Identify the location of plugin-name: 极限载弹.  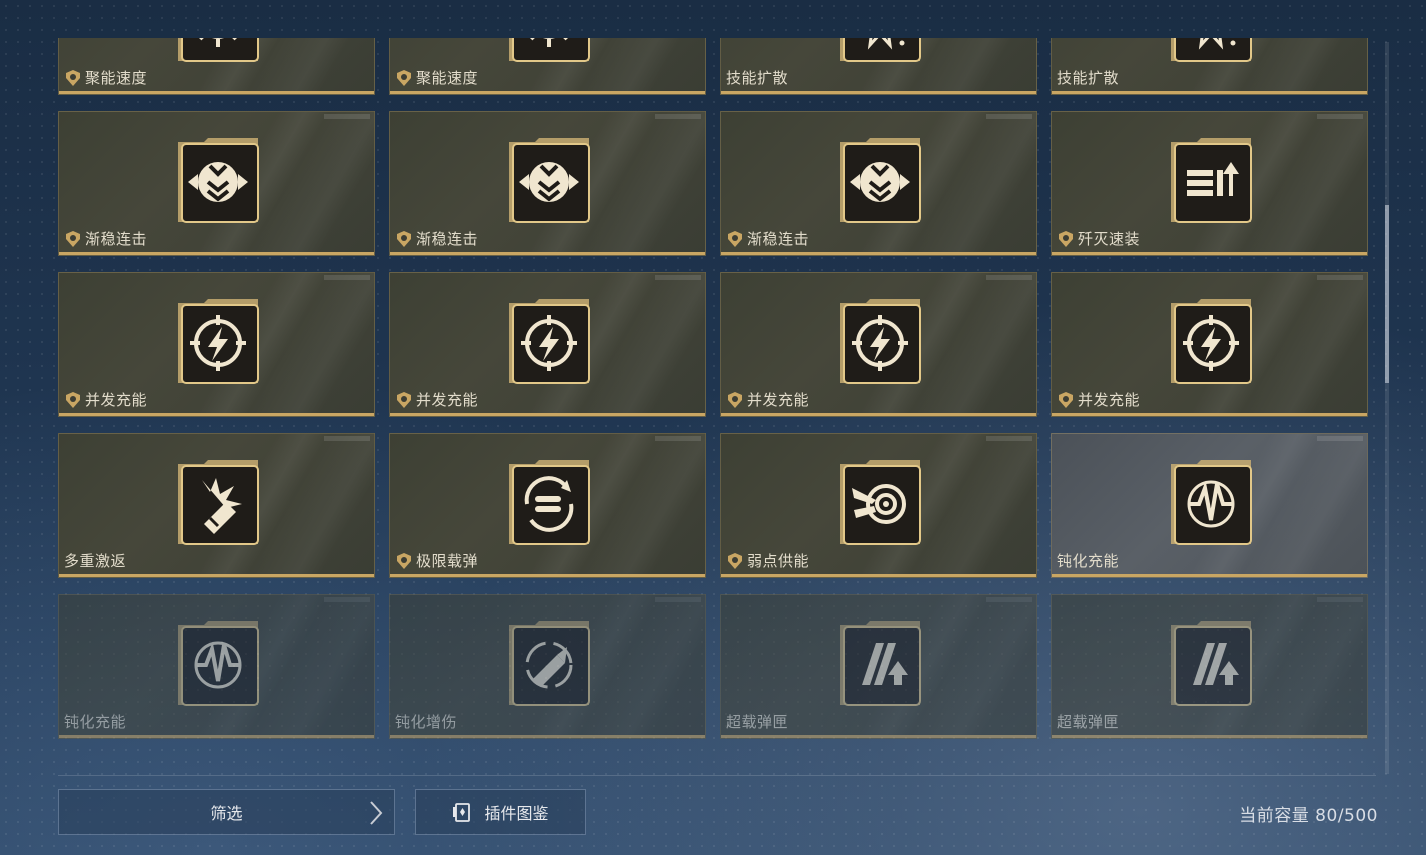
(447, 561).